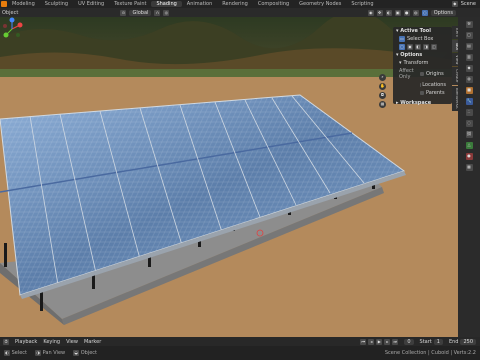 The image size is (480, 360). Describe the element at coordinates (469, 112) in the screenshot. I see `particles-icon: ∴` at that location.